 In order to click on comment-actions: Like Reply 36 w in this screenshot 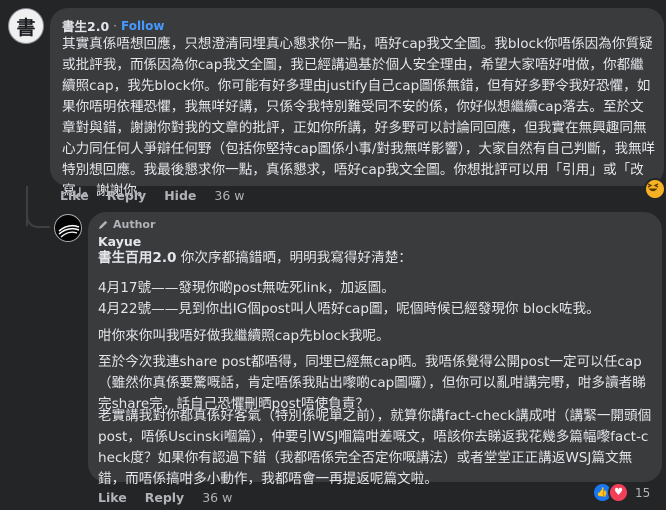, I will do `click(174, 497)`.